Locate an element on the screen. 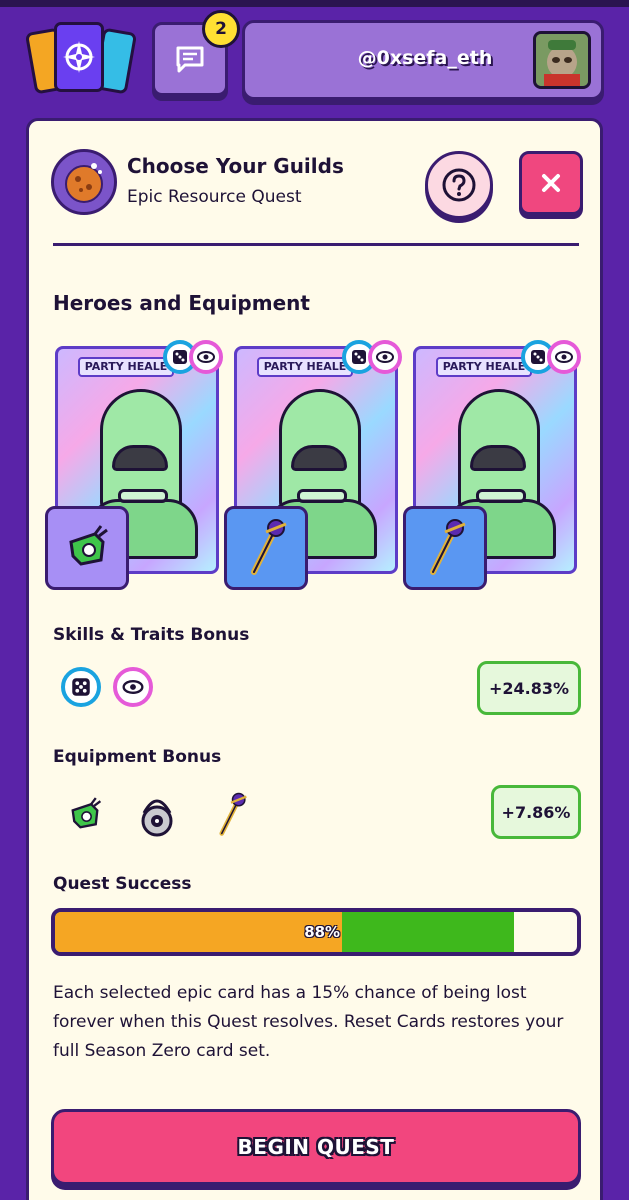 Image resolution: width=629 pixels, height=1200 pixels. avatar is located at coordinates (562, 60).